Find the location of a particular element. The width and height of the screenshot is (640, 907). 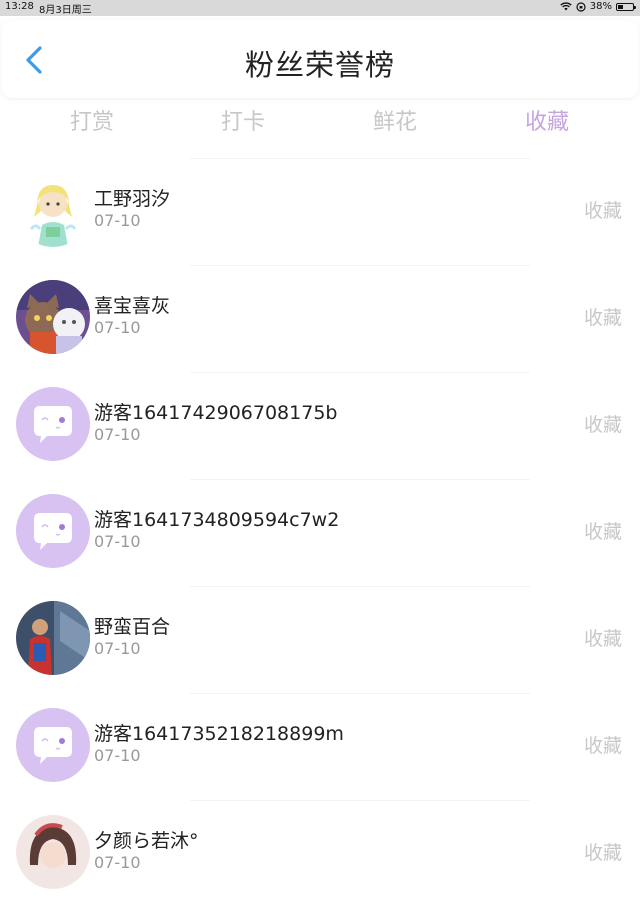

list-item: 夕颜ら若沐° 07-10 收藏 is located at coordinates (320, 853).